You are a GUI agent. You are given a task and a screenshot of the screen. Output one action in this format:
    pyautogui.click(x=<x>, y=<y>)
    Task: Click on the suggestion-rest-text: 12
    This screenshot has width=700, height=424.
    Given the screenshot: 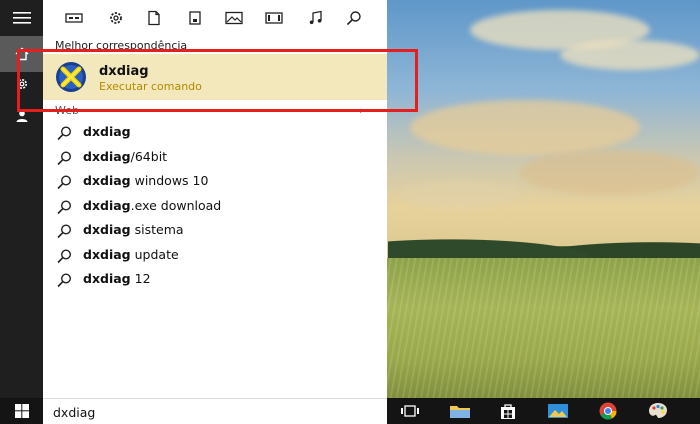 What is the action you would take?
    pyautogui.click(x=140, y=278)
    